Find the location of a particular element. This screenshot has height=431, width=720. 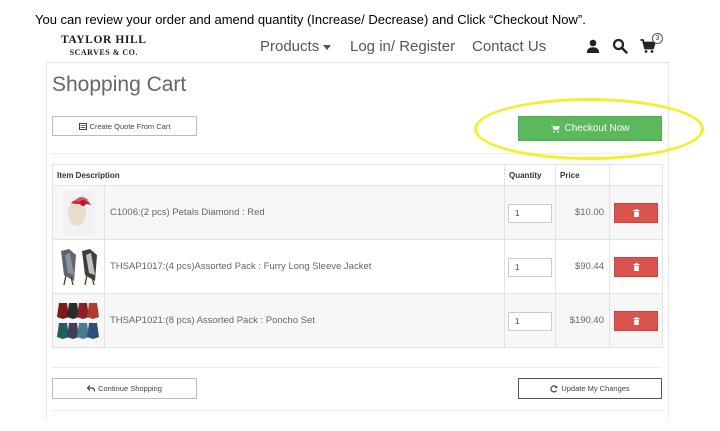

back-arrow-icon is located at coordinates (91, 388).